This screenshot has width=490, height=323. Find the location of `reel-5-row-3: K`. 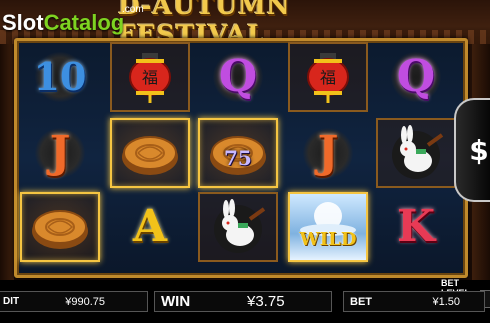

reel-5-row-3: K is located at coordinates (416, 227).